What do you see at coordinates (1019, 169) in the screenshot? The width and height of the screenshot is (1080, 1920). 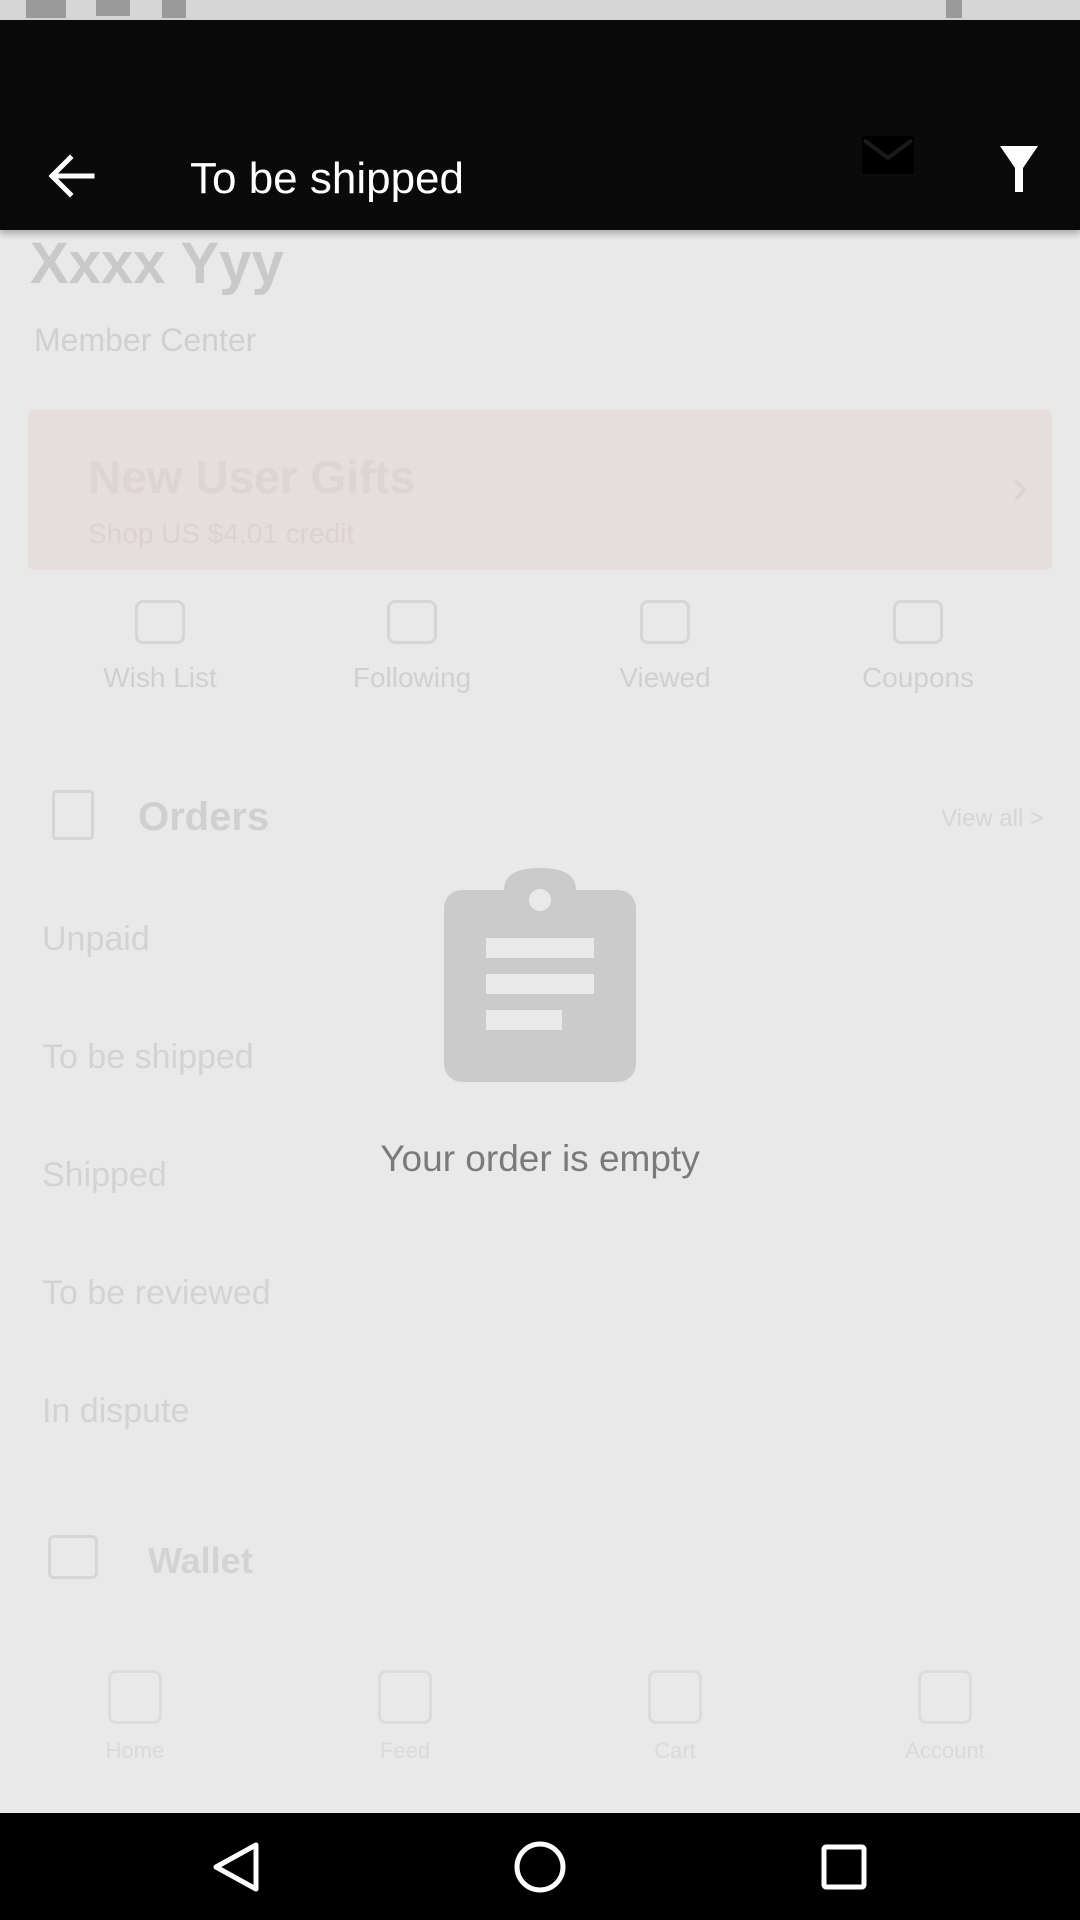 I see `filter-icon` at bounding box center [1019, 169].